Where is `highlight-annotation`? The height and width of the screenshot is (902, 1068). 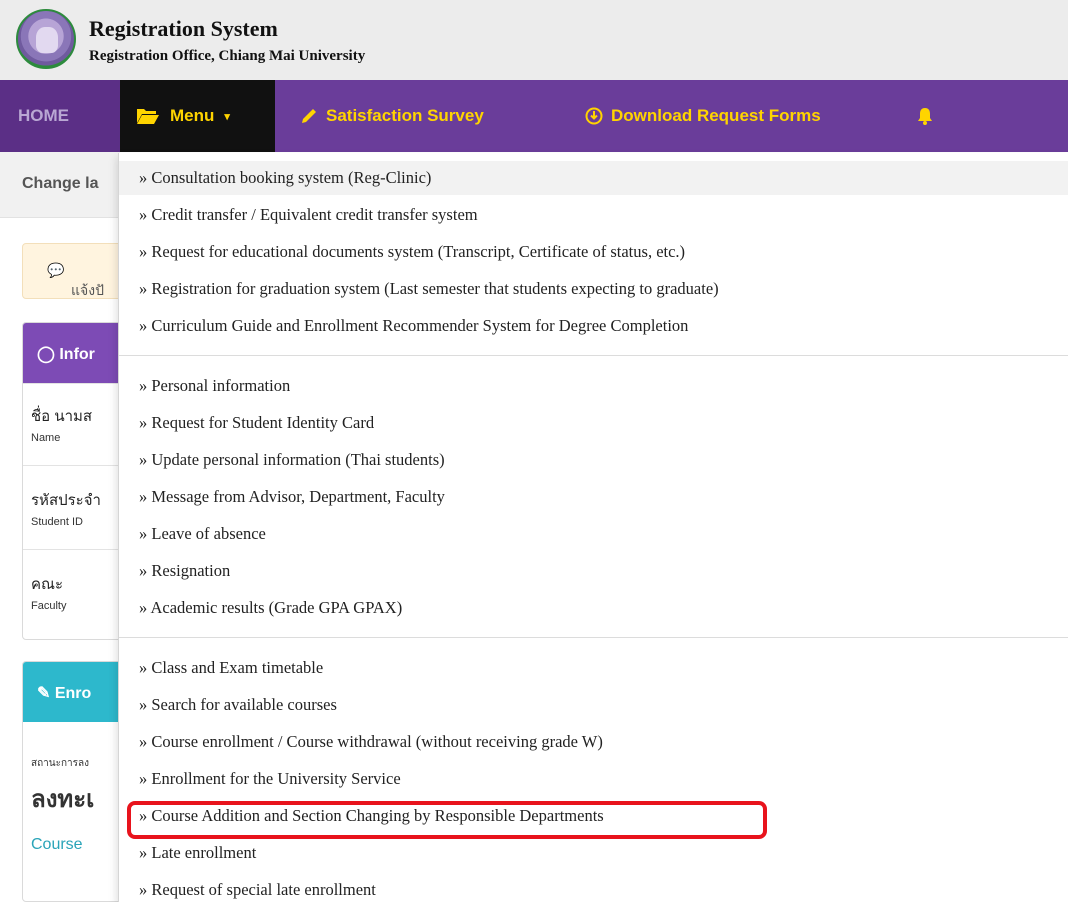
highlight-annotation is located at coordinates (447, 820).